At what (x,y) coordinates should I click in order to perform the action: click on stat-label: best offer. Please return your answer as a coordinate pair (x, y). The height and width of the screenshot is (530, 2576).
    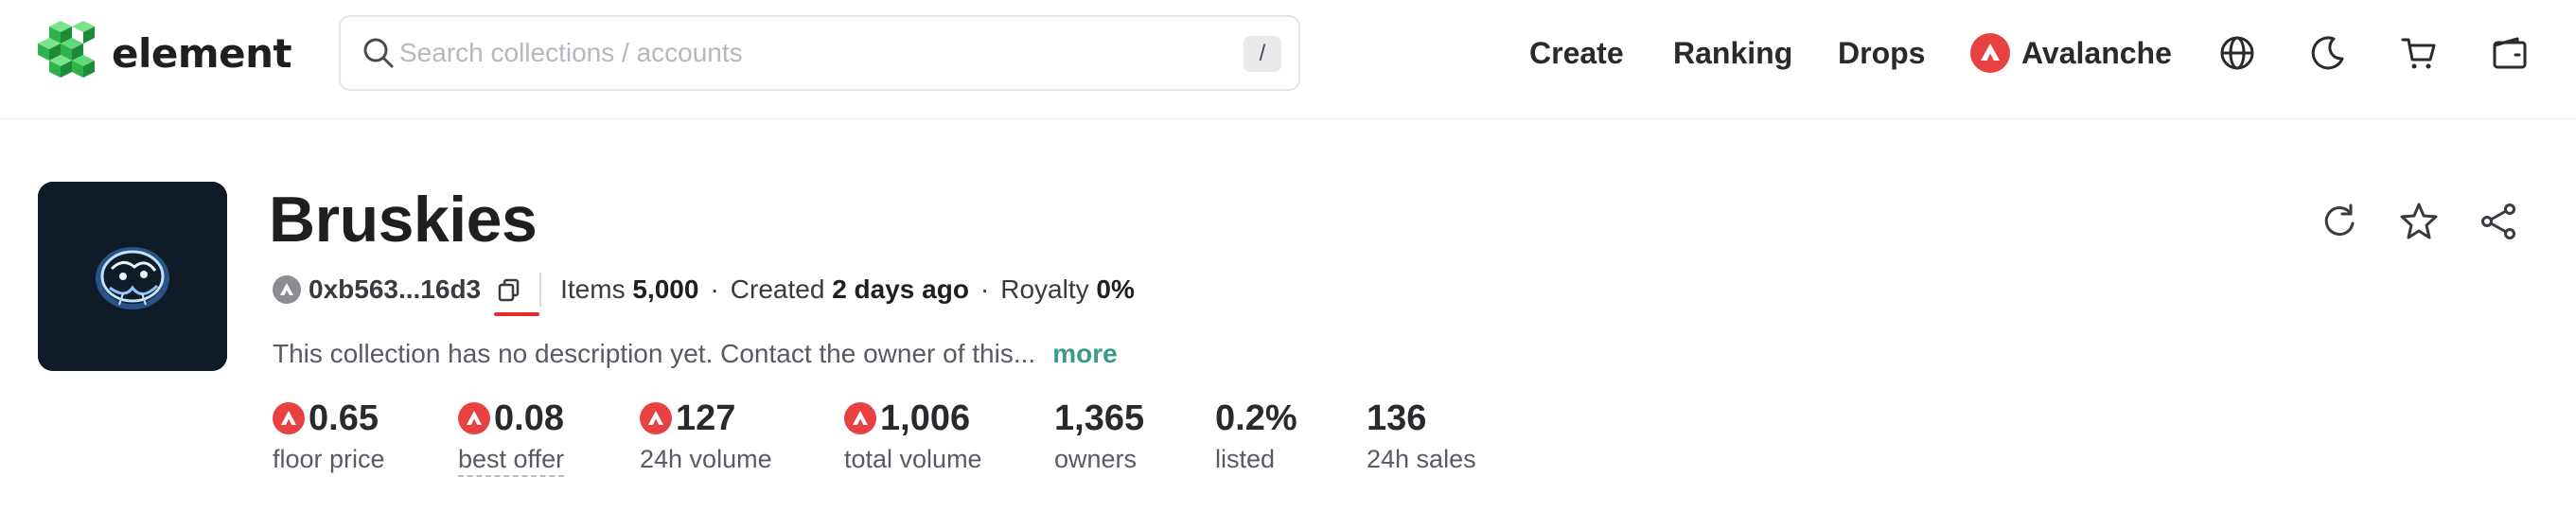
    Looking at the image, I should click on (511, 461).